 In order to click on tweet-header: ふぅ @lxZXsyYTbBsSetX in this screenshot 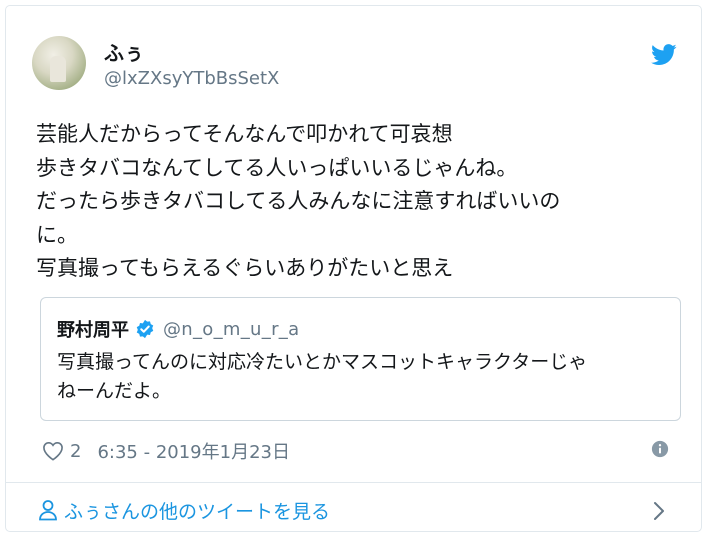, I will do `click(356, 64)`.